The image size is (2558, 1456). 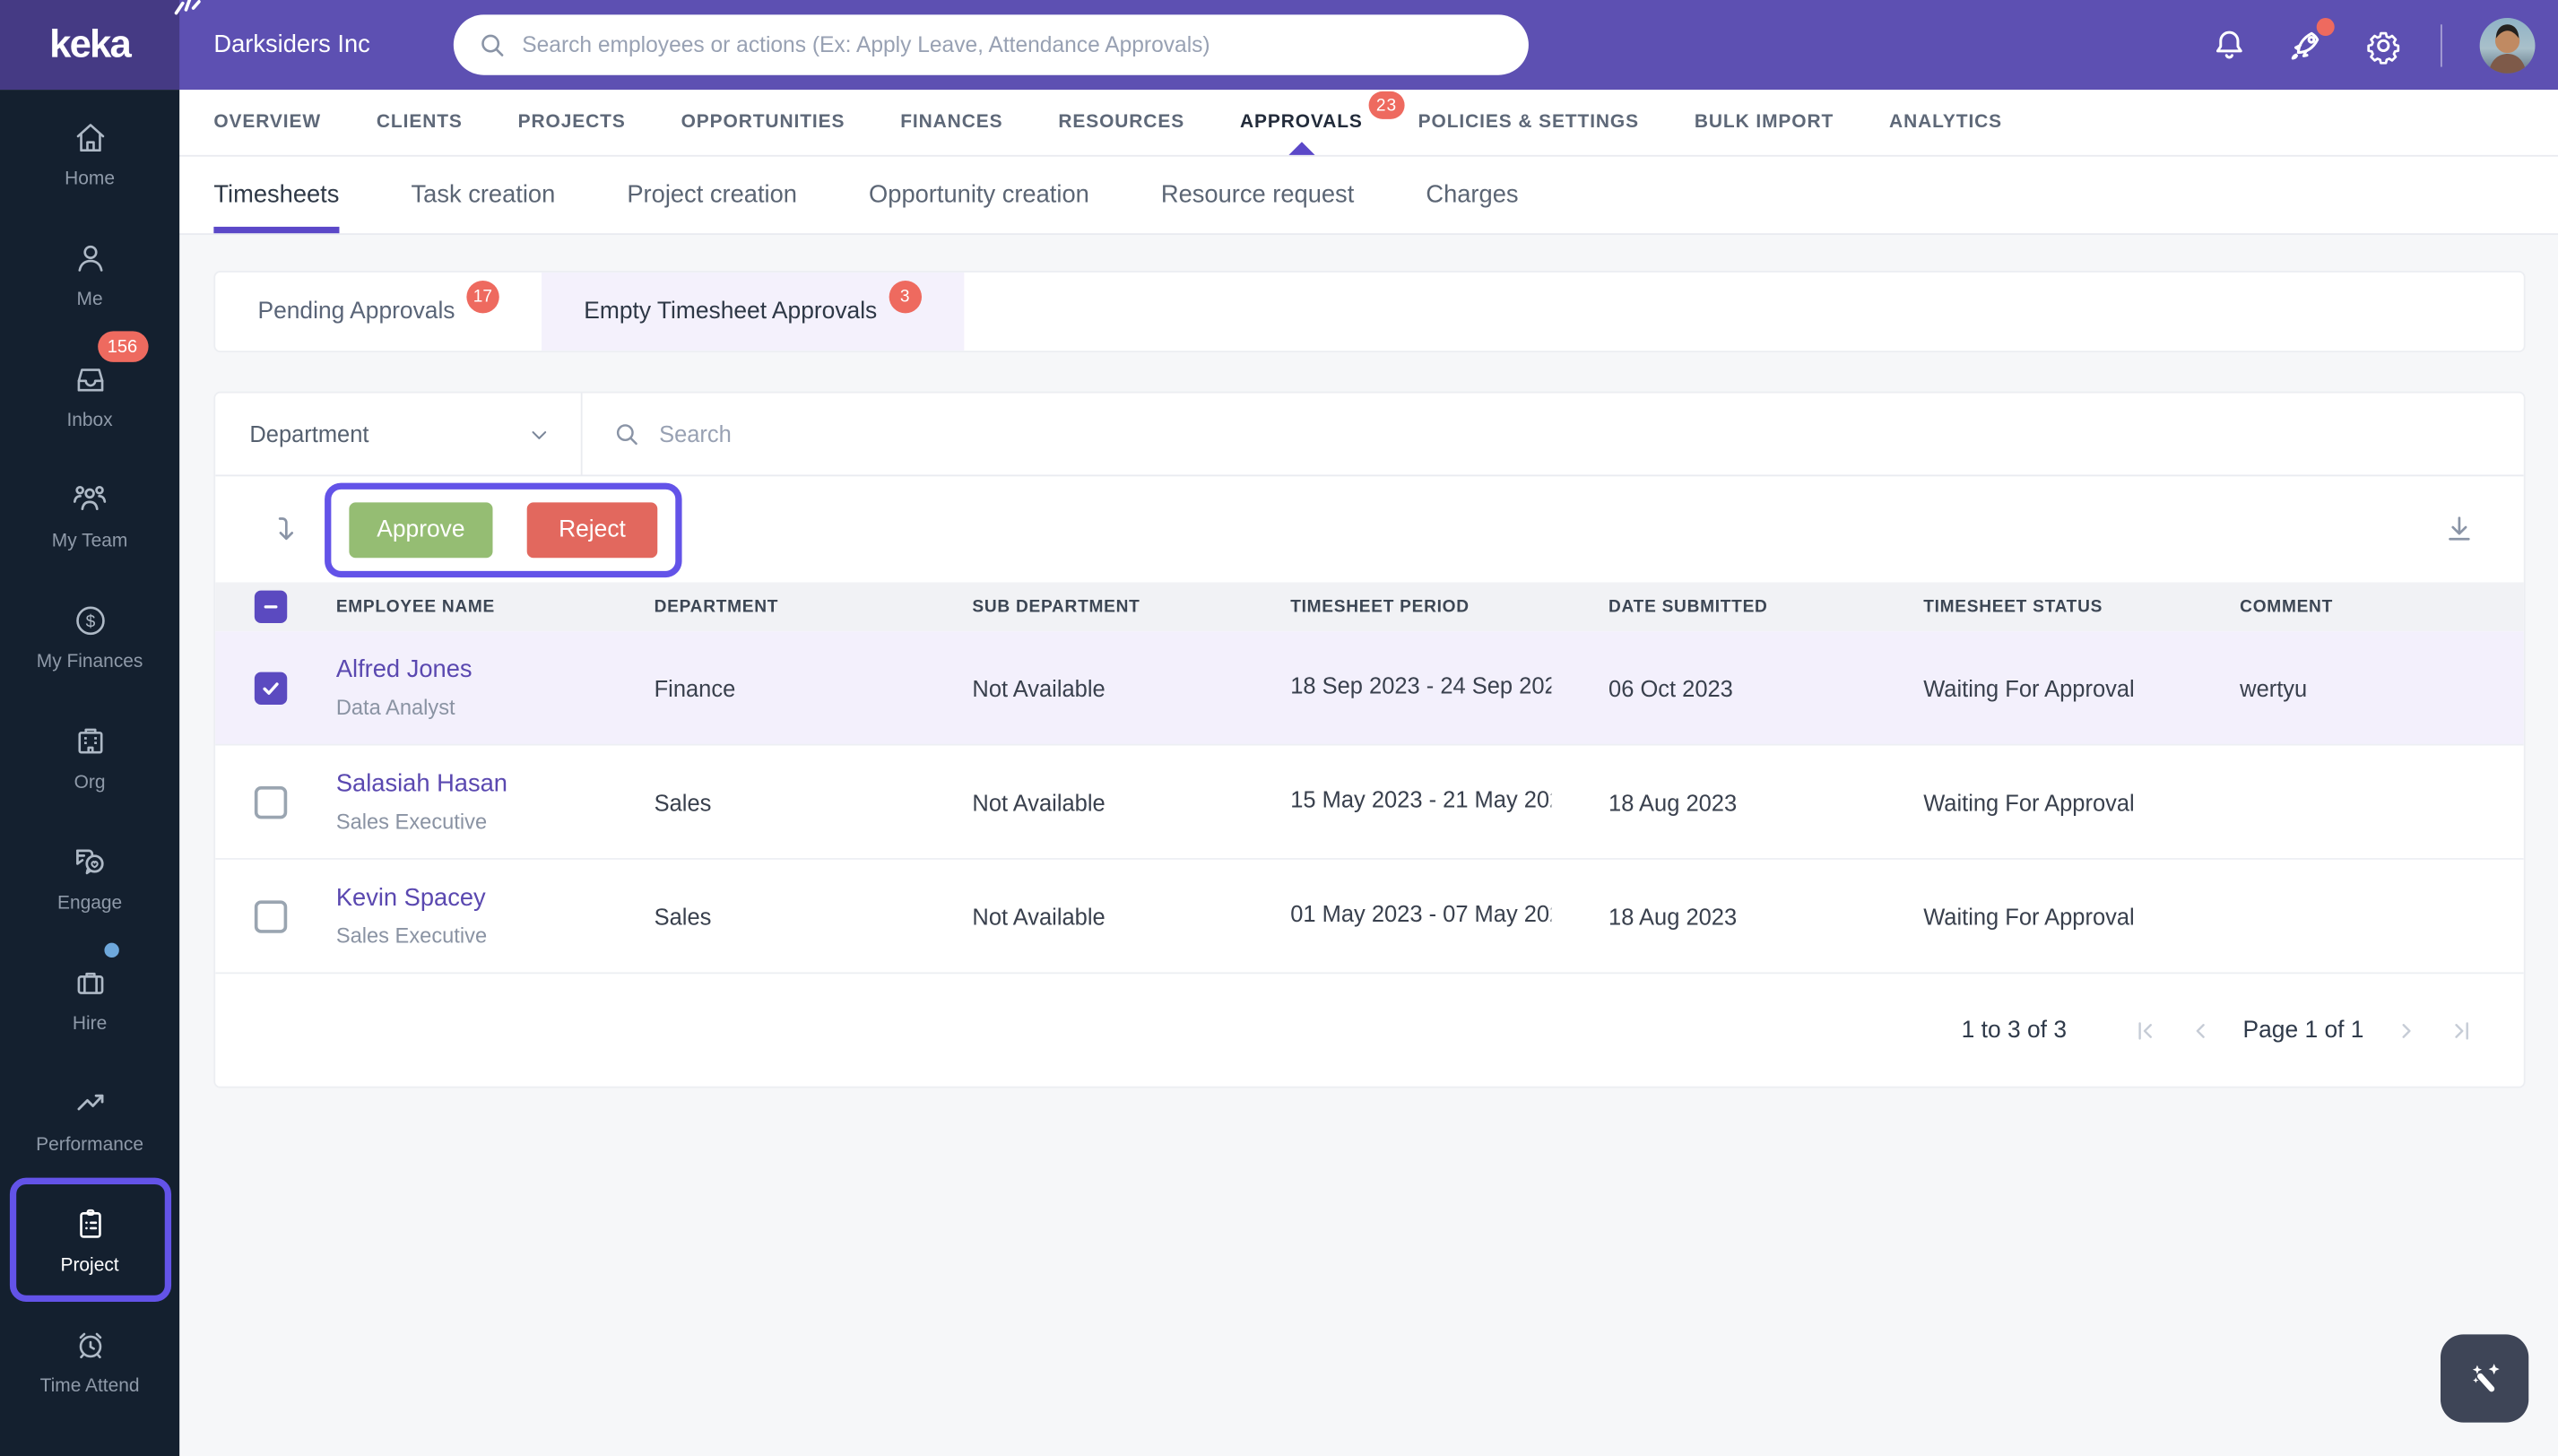 What do you see at coordinates (1369, 1030) in the screenshot?
I see `pagination-bar: 1 to 3 of 3 Page 1 of 1` at bounding box center [1369, 1030].